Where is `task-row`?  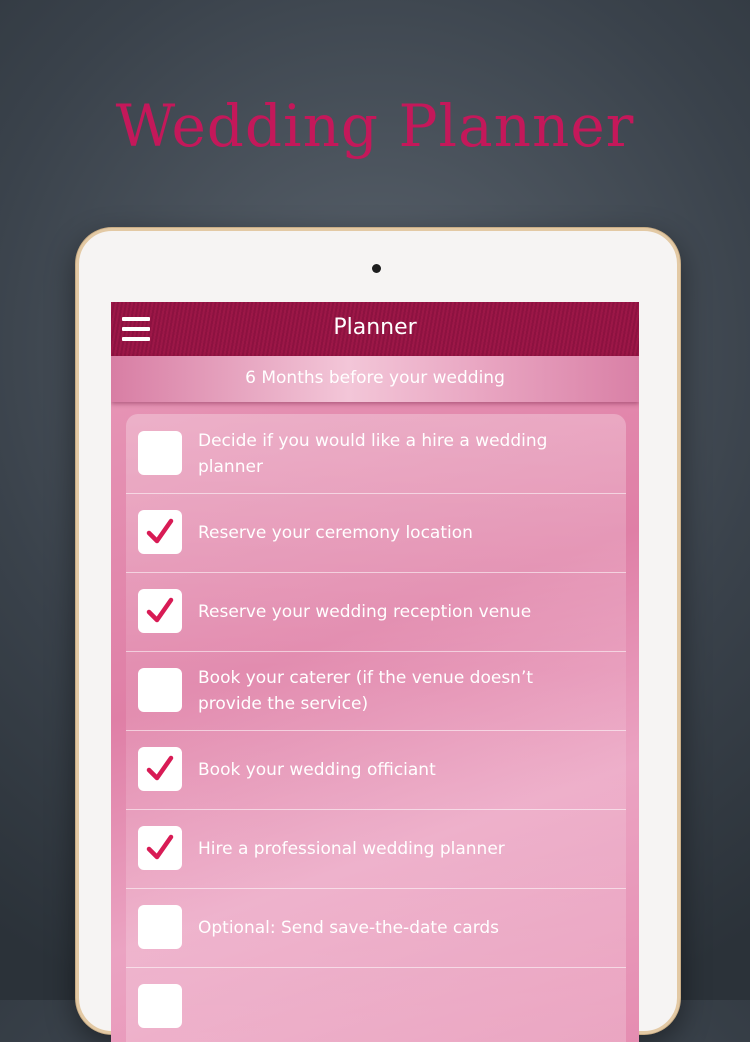 task-row is located at coordinates (376, 1004).